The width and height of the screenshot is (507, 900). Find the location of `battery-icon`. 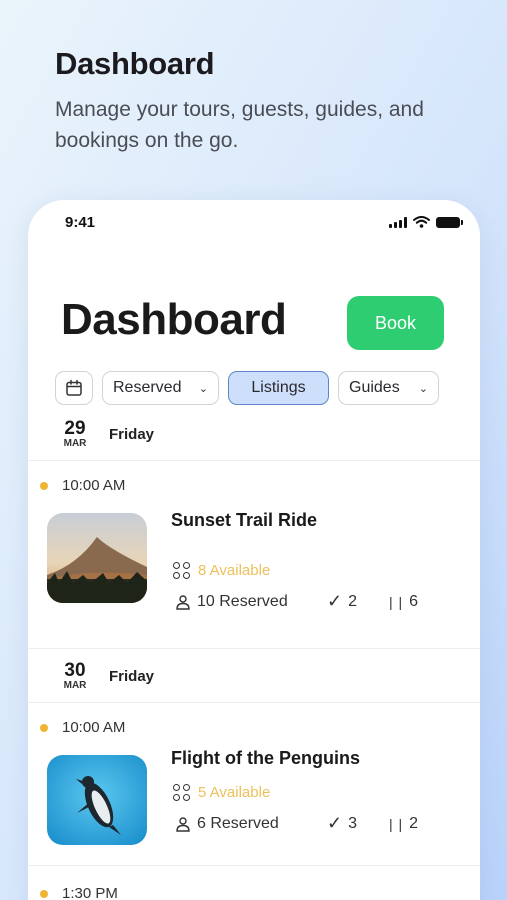

battery-icon is located at coordinates (449, 222).